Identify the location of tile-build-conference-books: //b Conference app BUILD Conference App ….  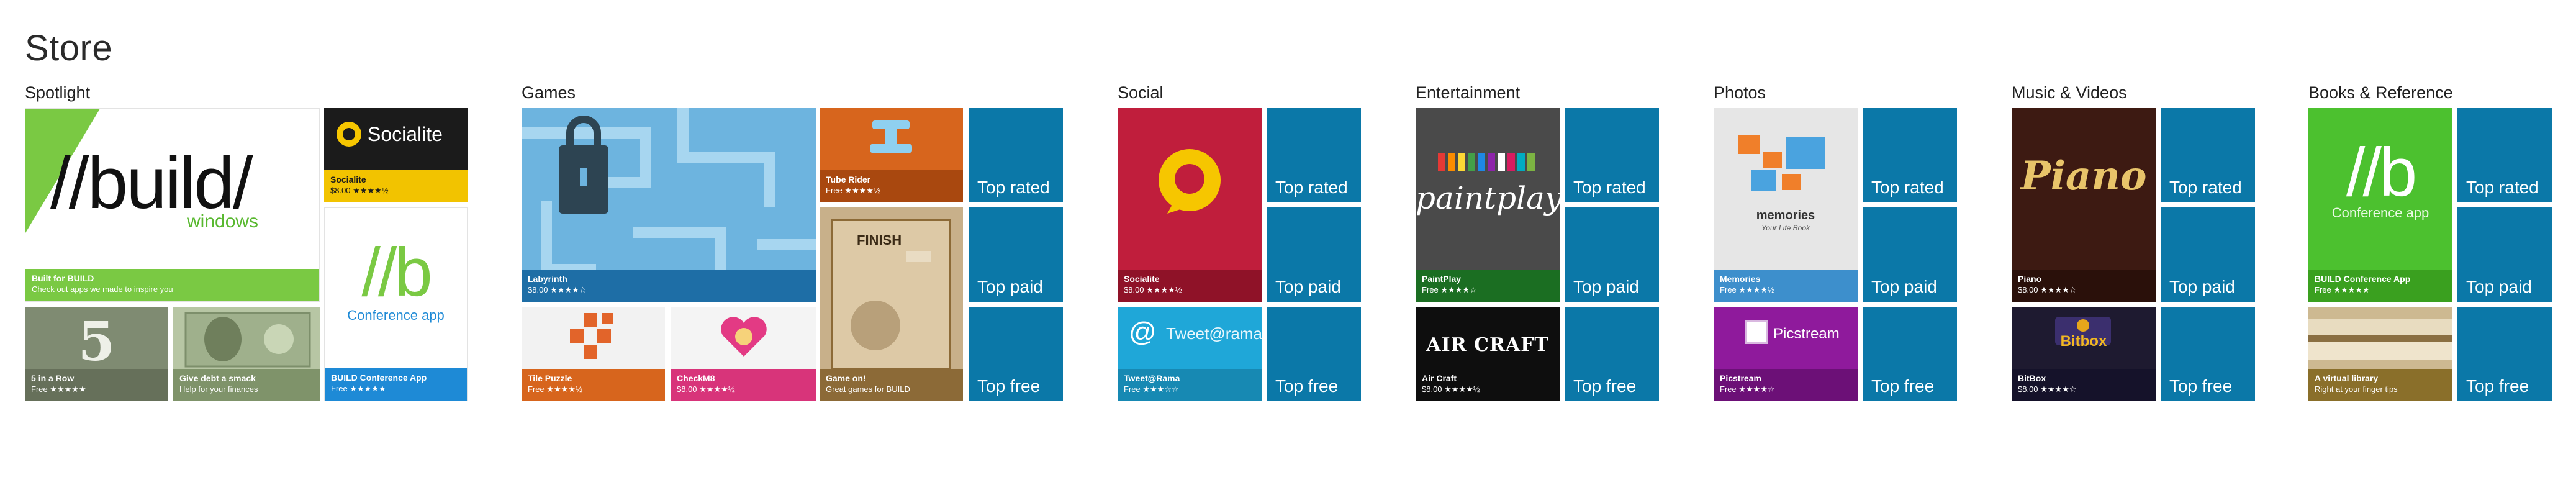
(2380, 205).